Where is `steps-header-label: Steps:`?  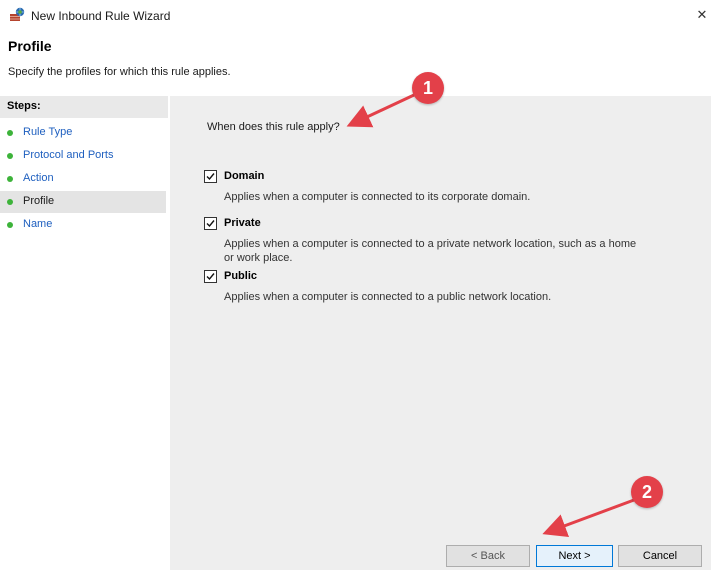
steps-header-label: Steps: is located at coordinates (24, 106).